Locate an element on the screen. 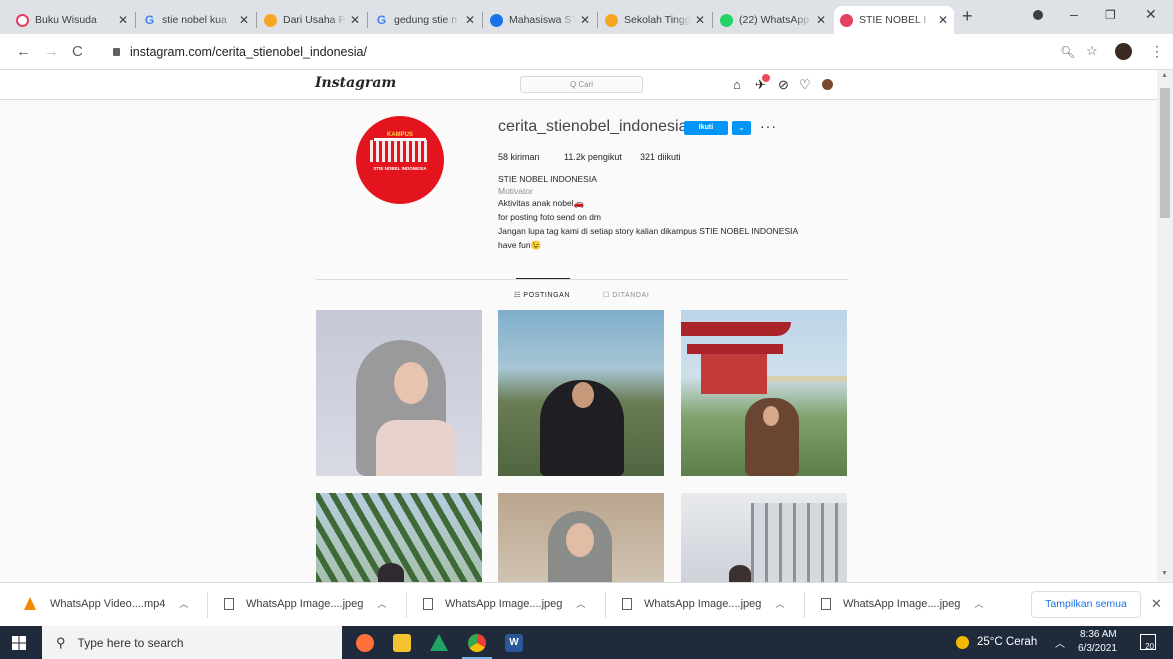 This screenshot has height=659, width=1173. download-item: WhatsApp Video....mp4 ︿ is located at coordinates (106, 603).